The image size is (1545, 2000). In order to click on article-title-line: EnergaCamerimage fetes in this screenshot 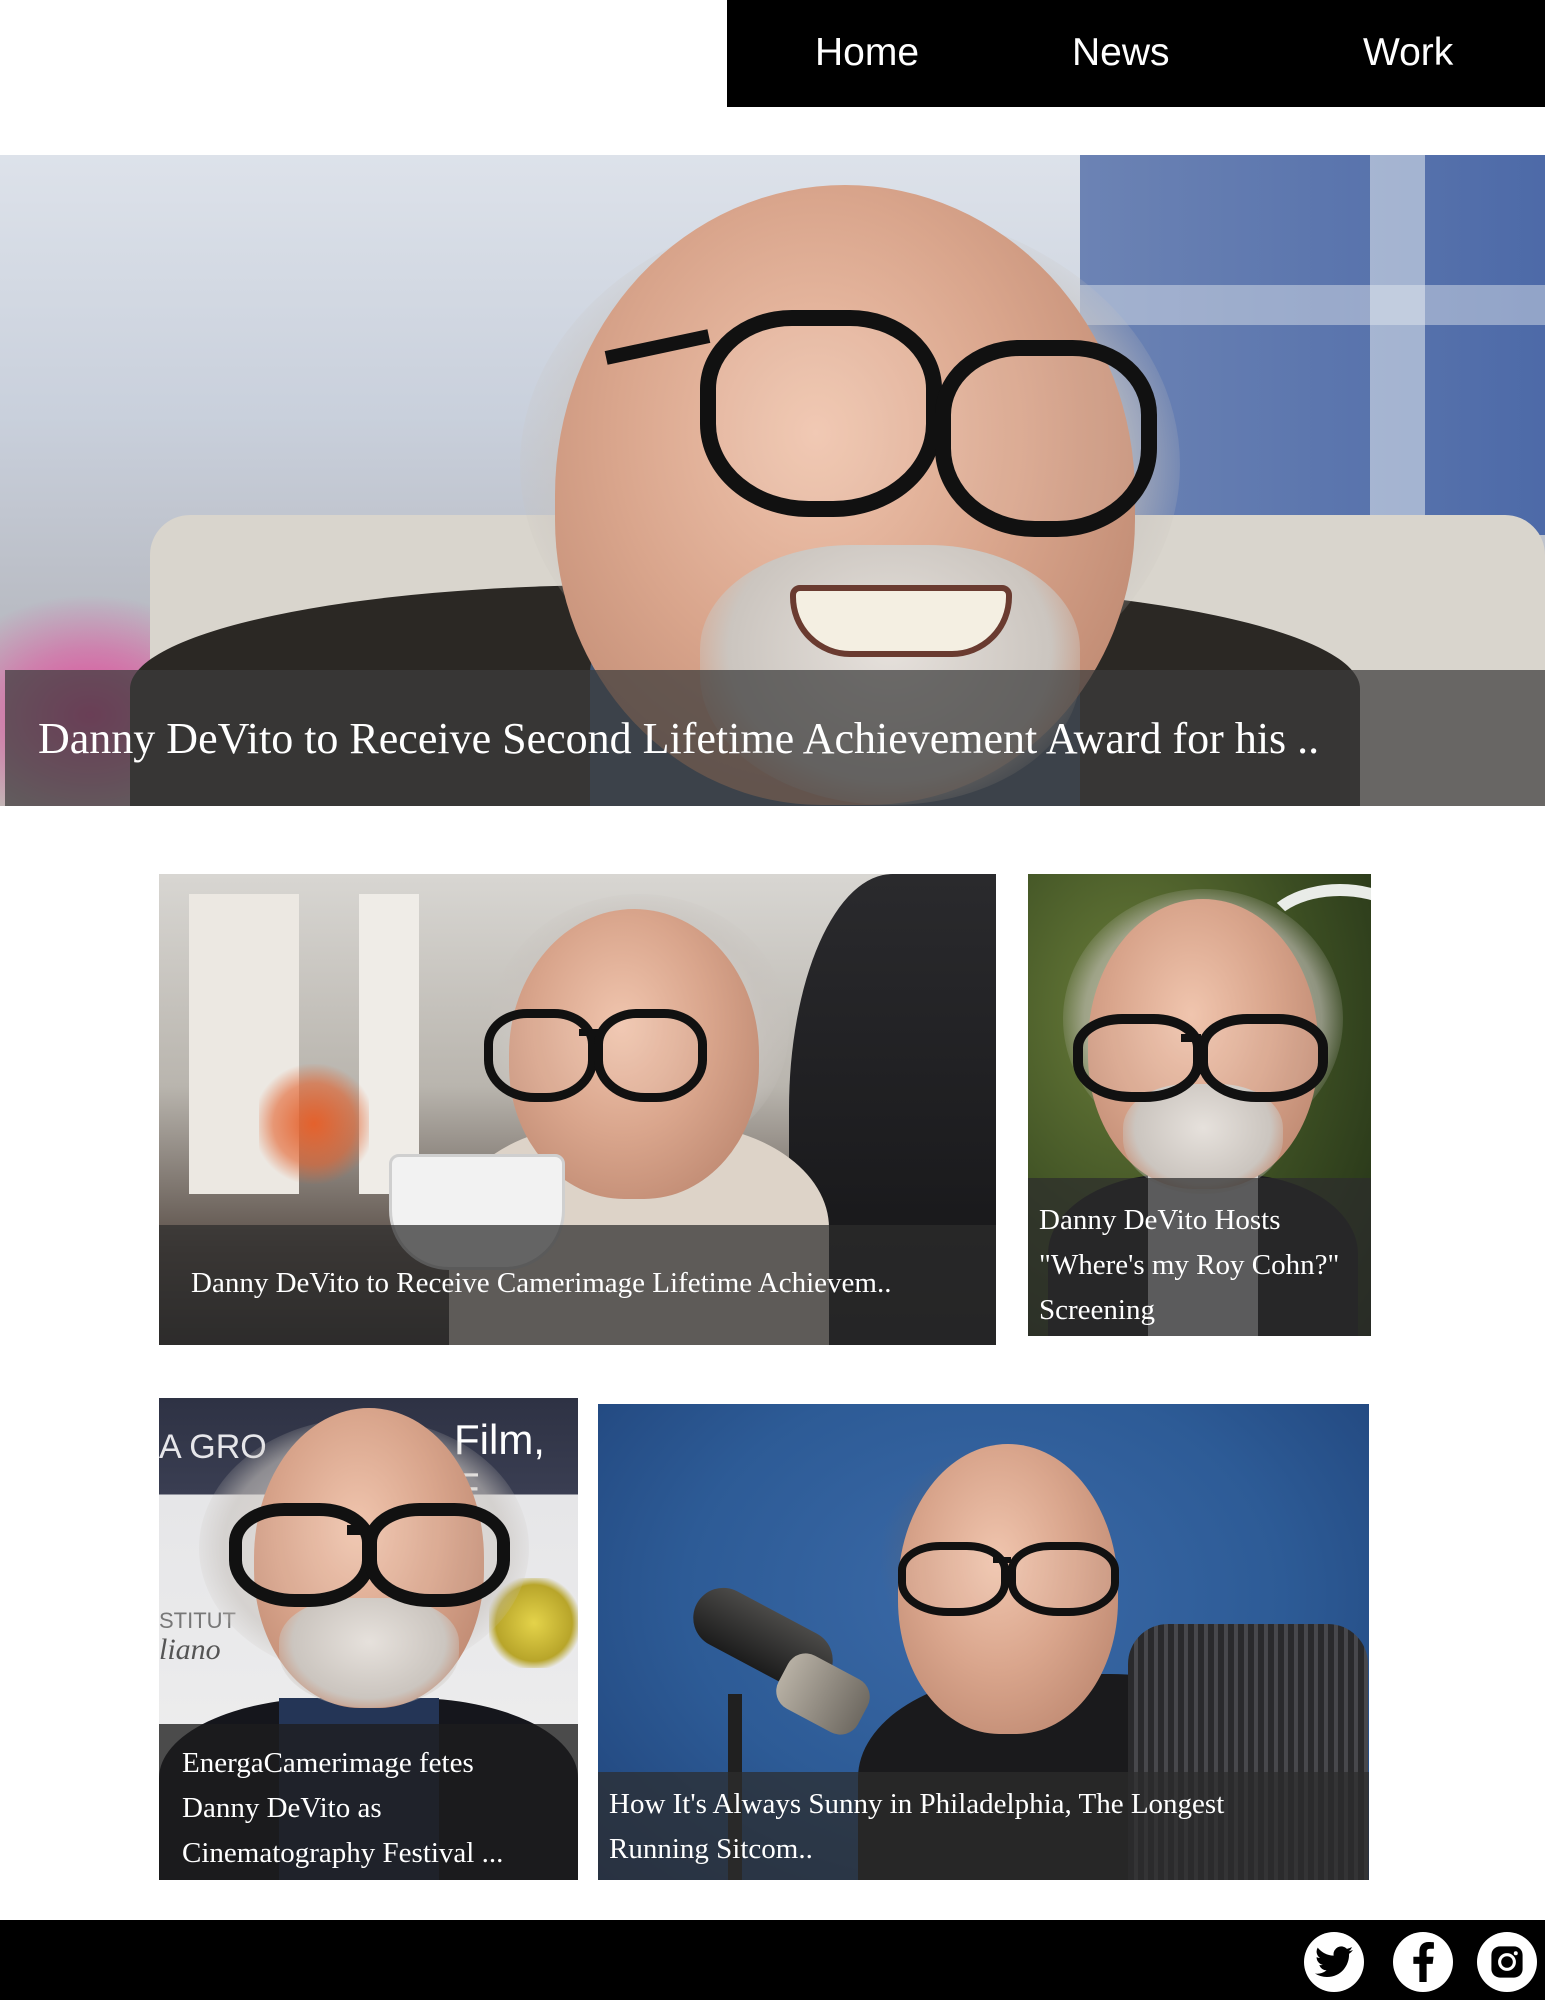, I will do `click(328, 1763)`.